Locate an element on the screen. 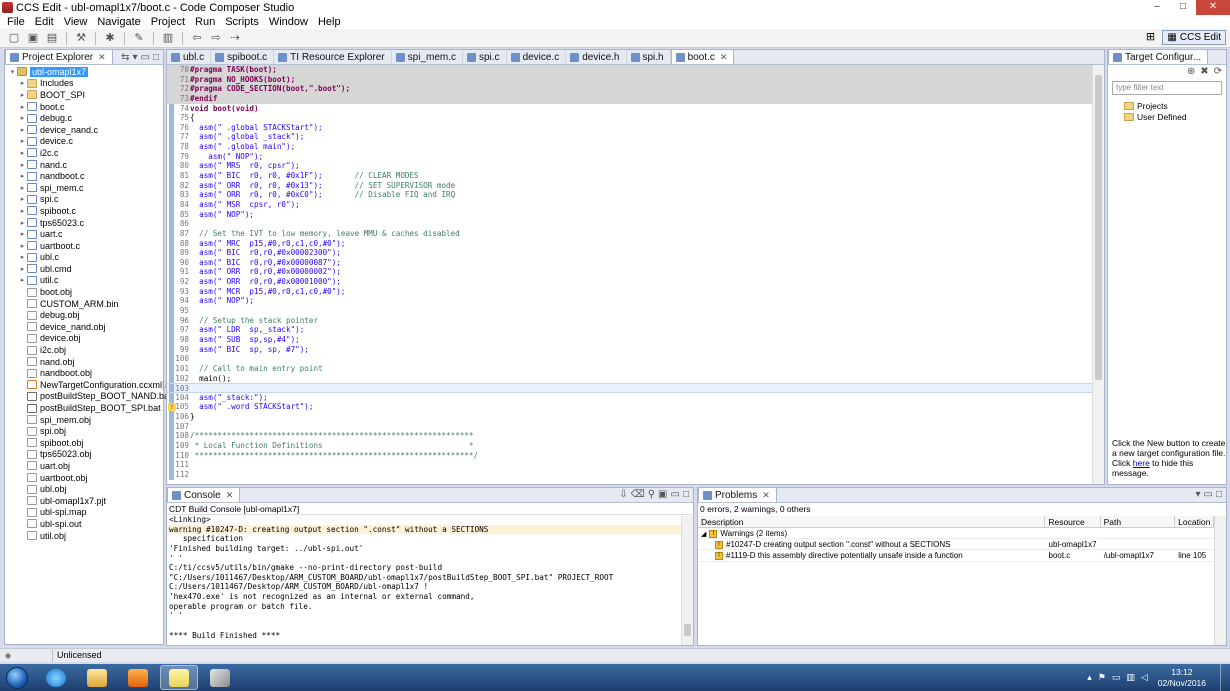 The width and height of the screenshot is (1230, 691). console-vertical-scrollbar is located at coordinates (687, 580).